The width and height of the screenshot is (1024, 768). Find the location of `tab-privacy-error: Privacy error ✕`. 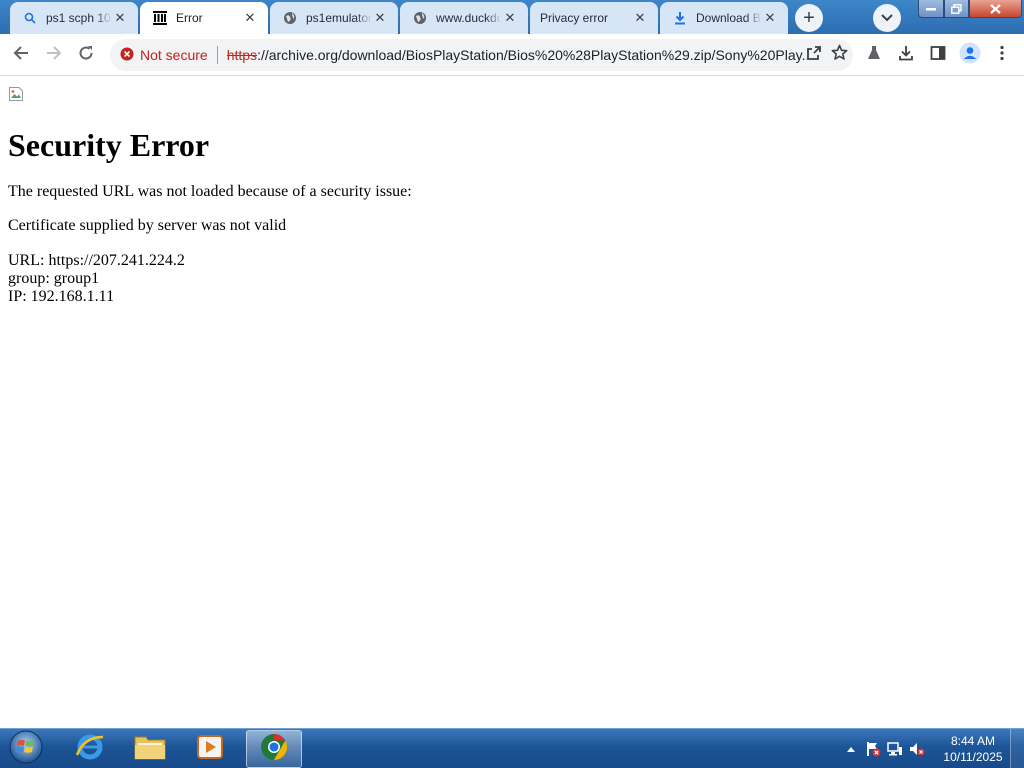

tab-privacy-error: Privacy error ✕ is located at coordinates (594, 18).